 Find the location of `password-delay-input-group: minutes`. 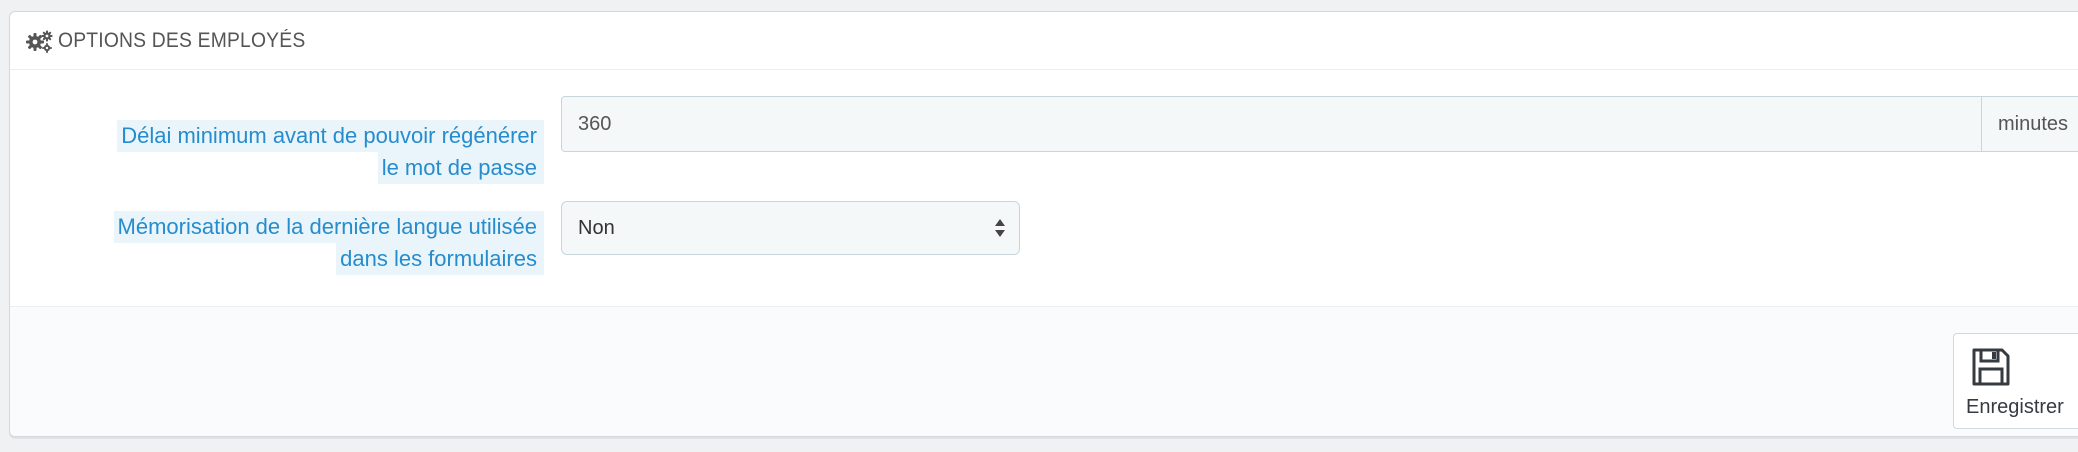

password-delay-input-group: minutes is located at coordinates (1319, 124).